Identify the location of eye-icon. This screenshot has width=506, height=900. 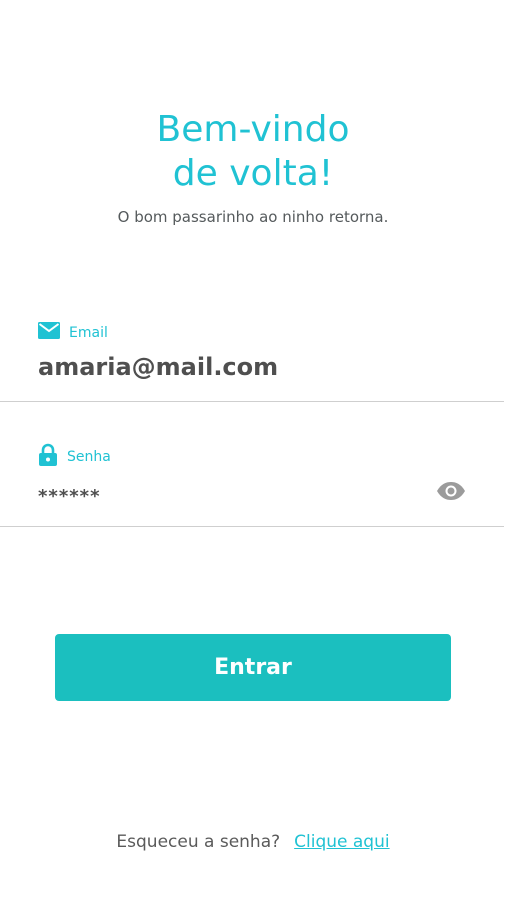
(451, 491).